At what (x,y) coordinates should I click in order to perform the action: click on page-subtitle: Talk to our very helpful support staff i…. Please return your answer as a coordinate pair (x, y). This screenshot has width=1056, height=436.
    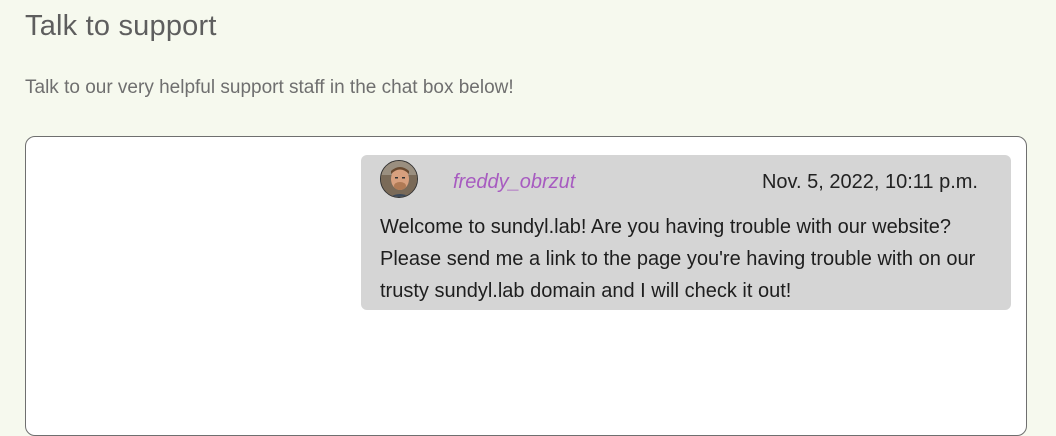
    Looking at the image, I should click on (269, 87).